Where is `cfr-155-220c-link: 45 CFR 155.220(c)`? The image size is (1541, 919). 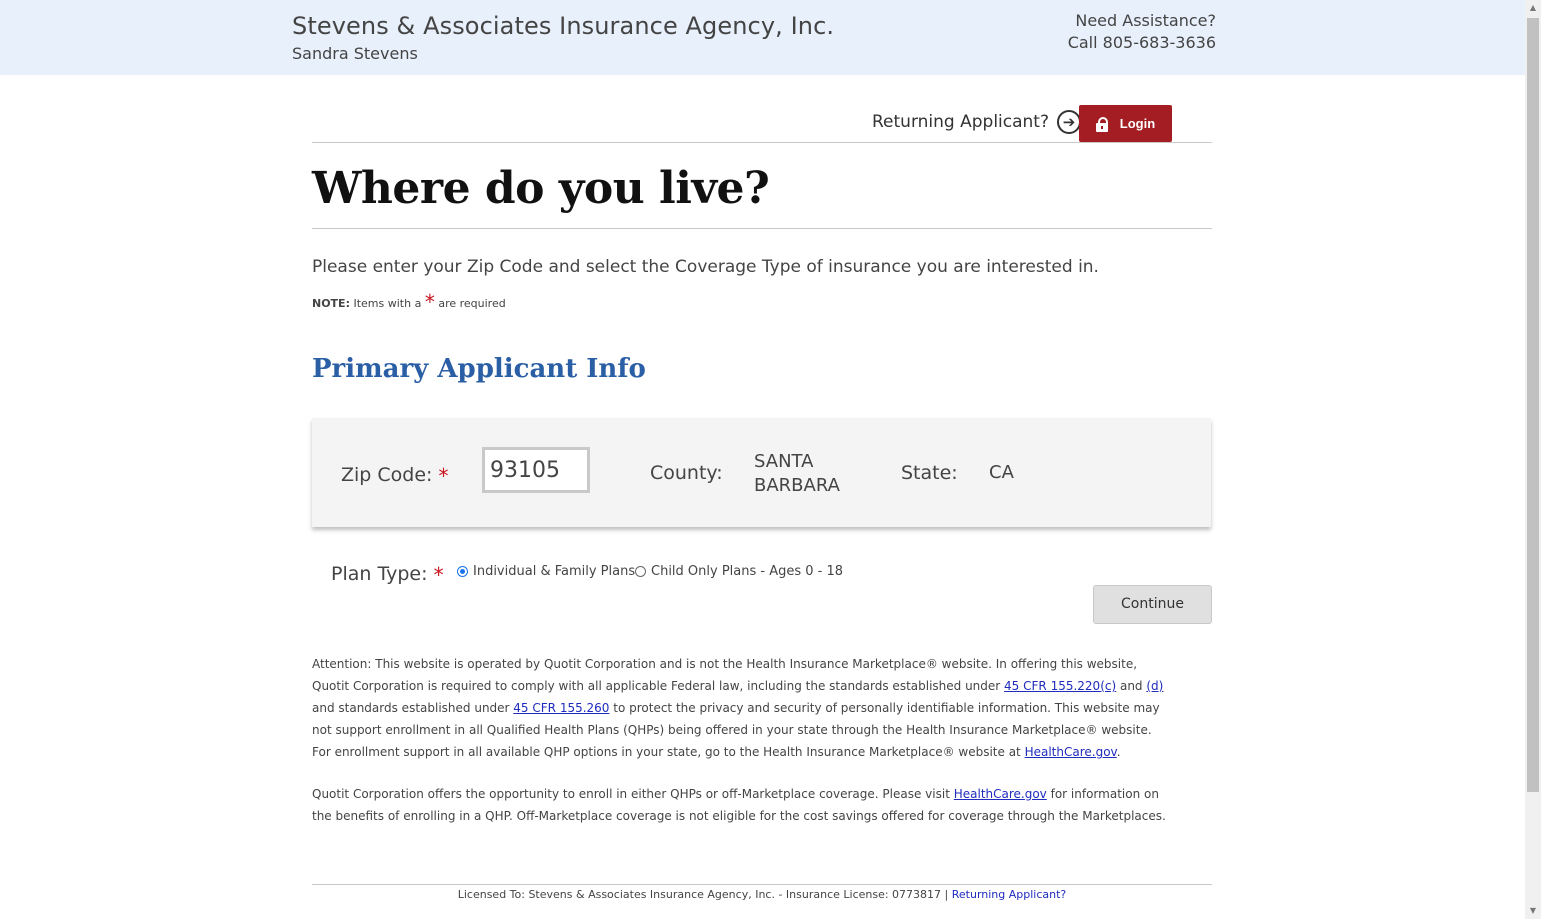
cfr-155-220c-link: 45 CFR 155.220(c) is located at coordinates (1060, 686).